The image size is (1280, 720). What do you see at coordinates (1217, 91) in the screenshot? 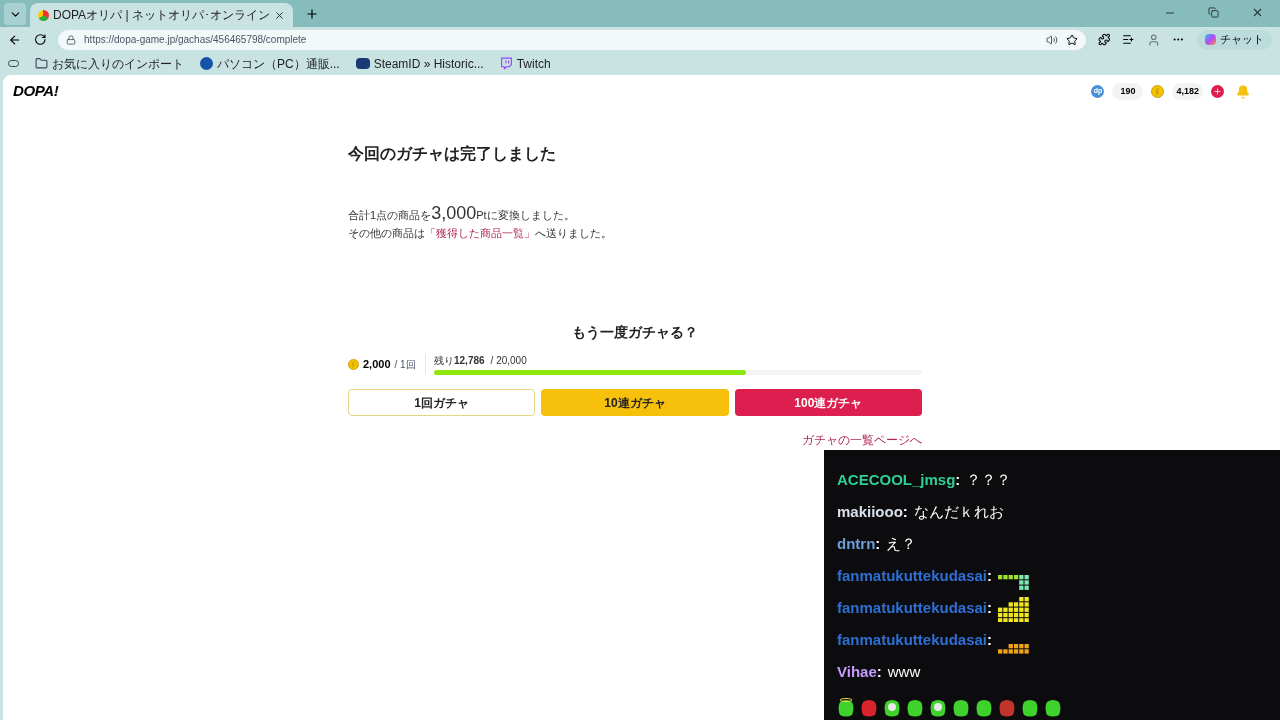
I see `add-coins-icon` at bounding box center [1217, 91].